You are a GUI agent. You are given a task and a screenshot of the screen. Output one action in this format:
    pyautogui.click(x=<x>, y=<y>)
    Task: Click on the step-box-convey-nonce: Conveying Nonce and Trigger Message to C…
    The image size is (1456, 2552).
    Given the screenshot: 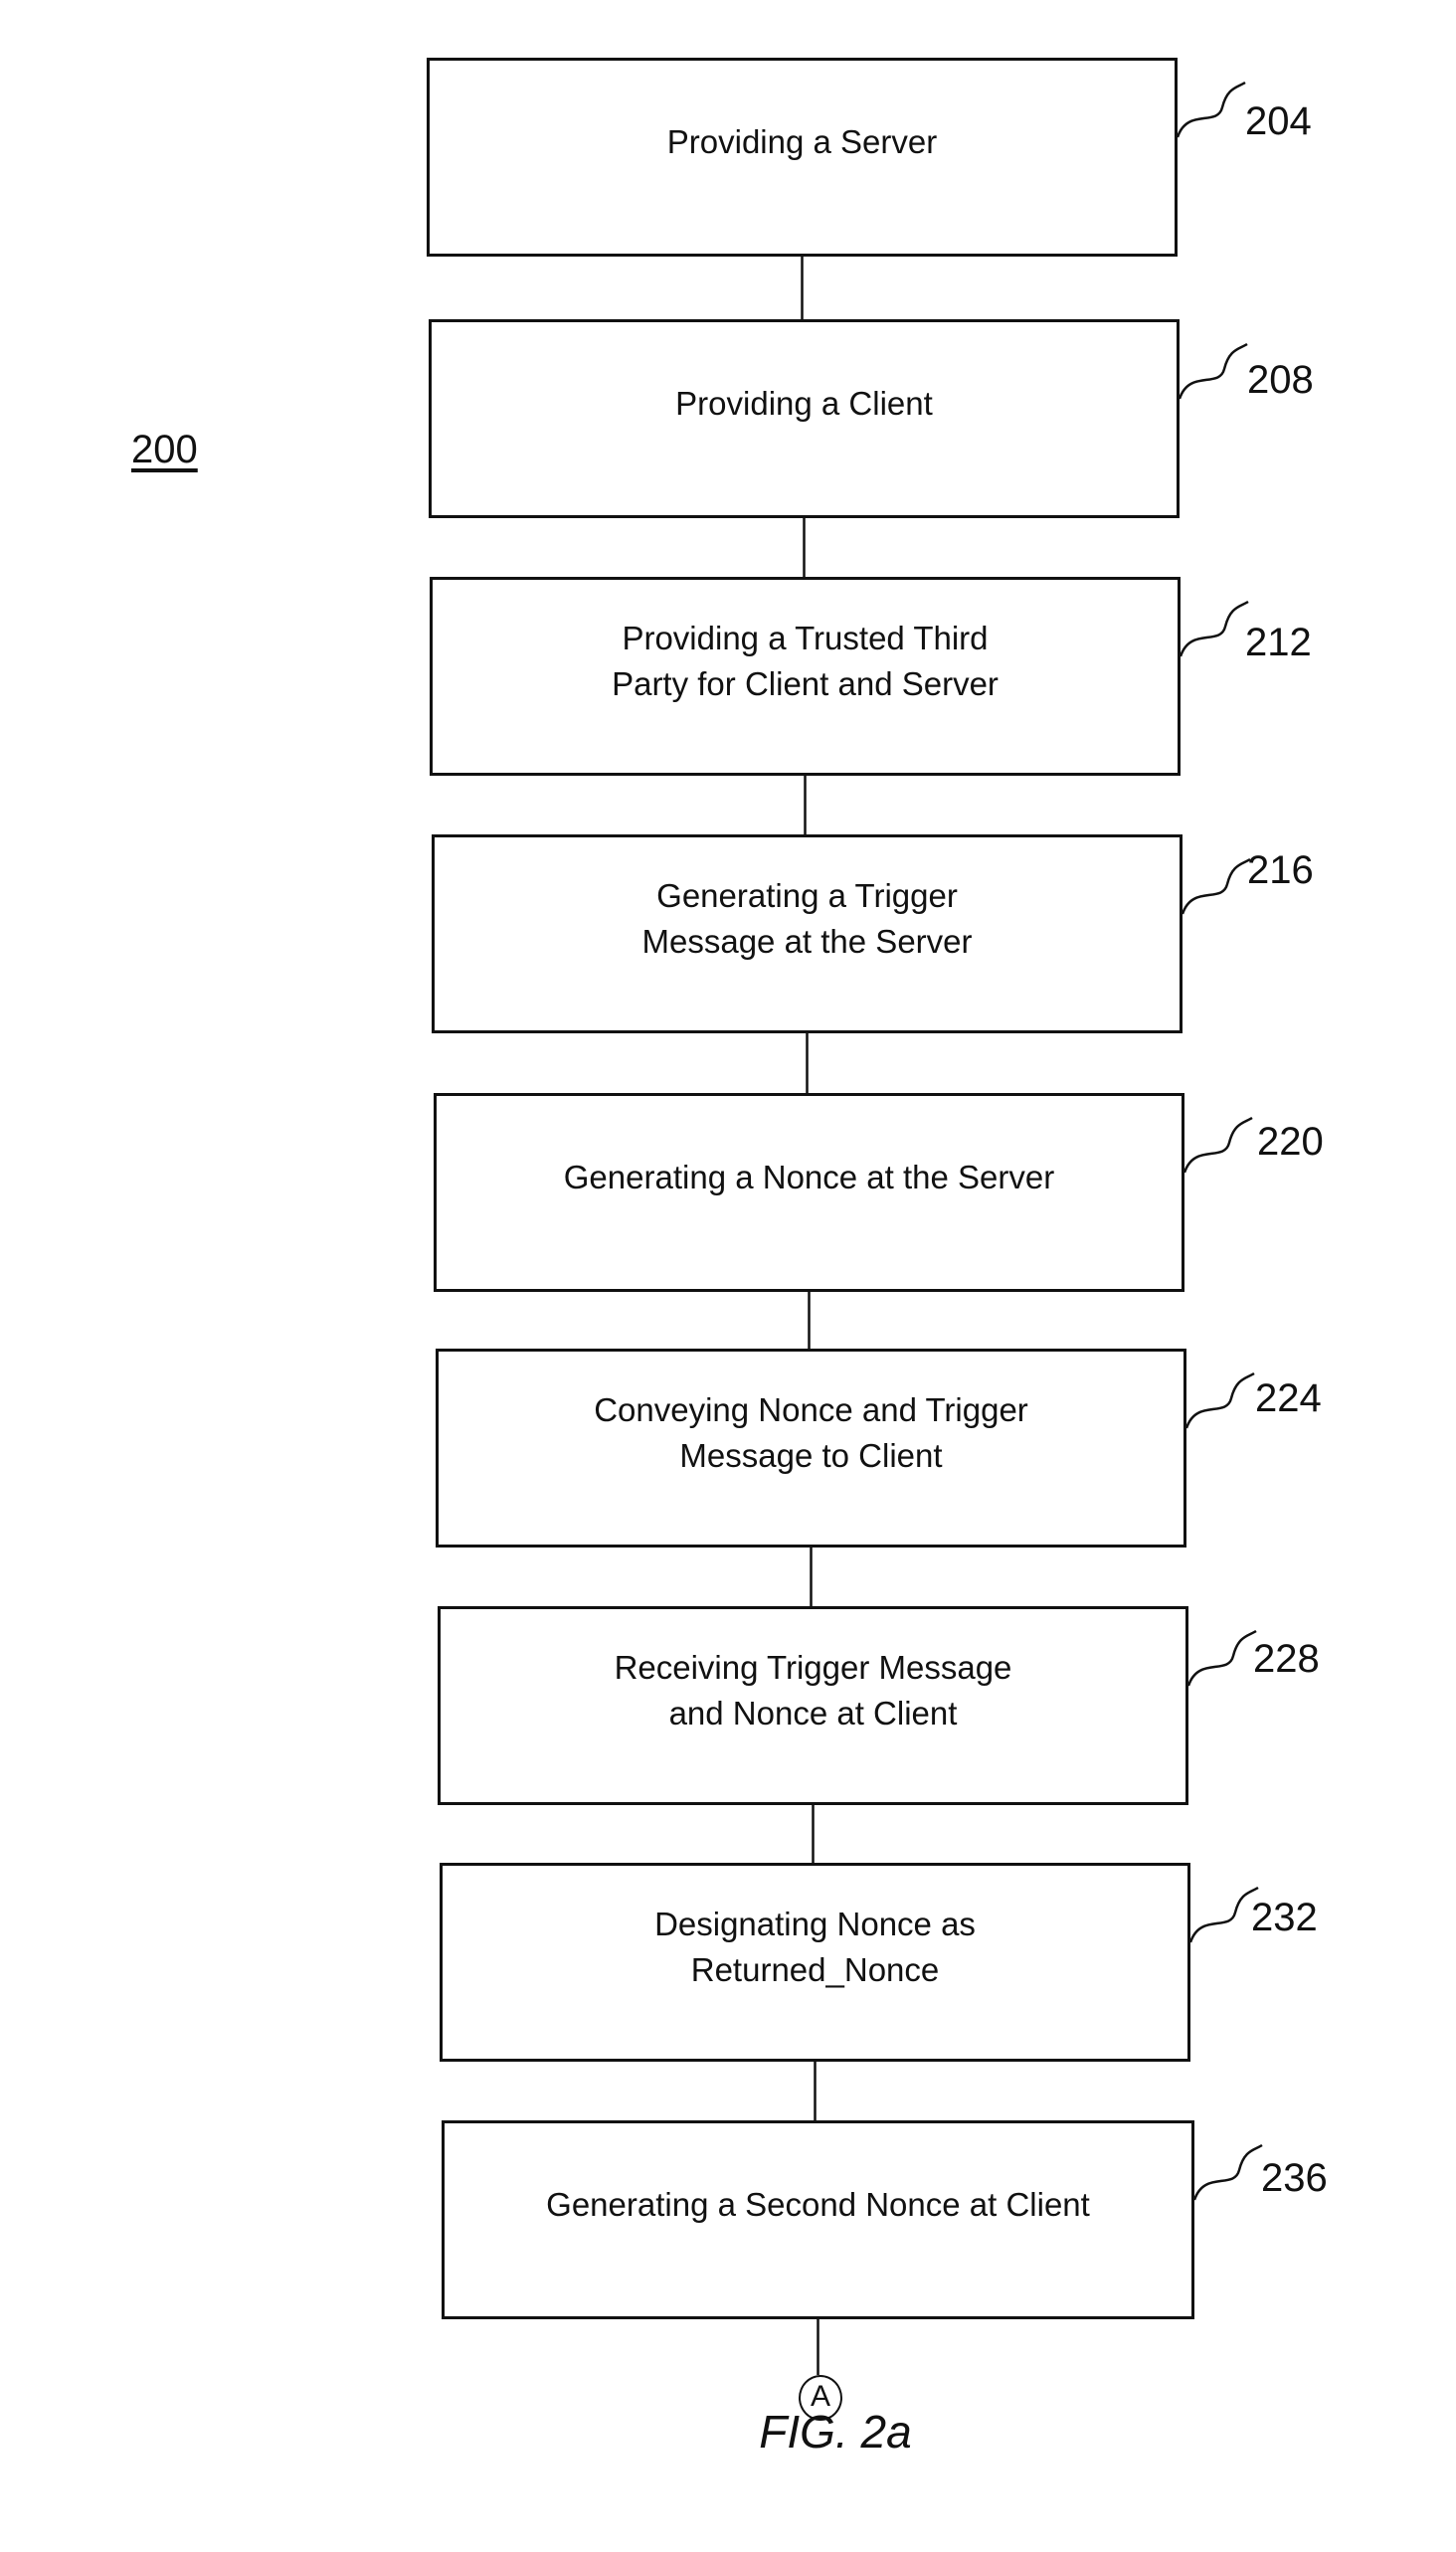 What is the action you would take?
    pyautogui.click(x=811, y=1448)
    